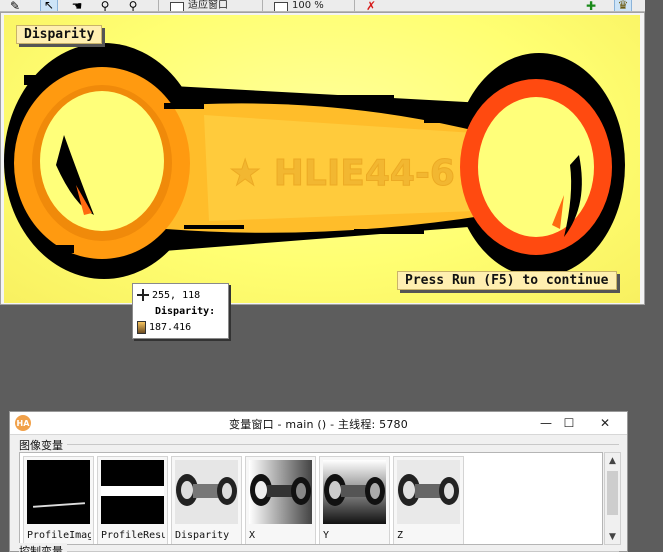  Describe the element at coordinates (612, 536) in the screenshot. I see `scroll-down-icon: ▼` at that location.